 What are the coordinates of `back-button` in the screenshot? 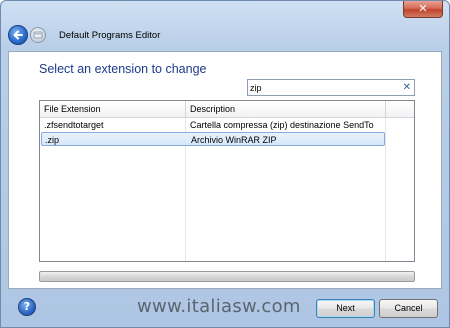 It's located at (18, 35).